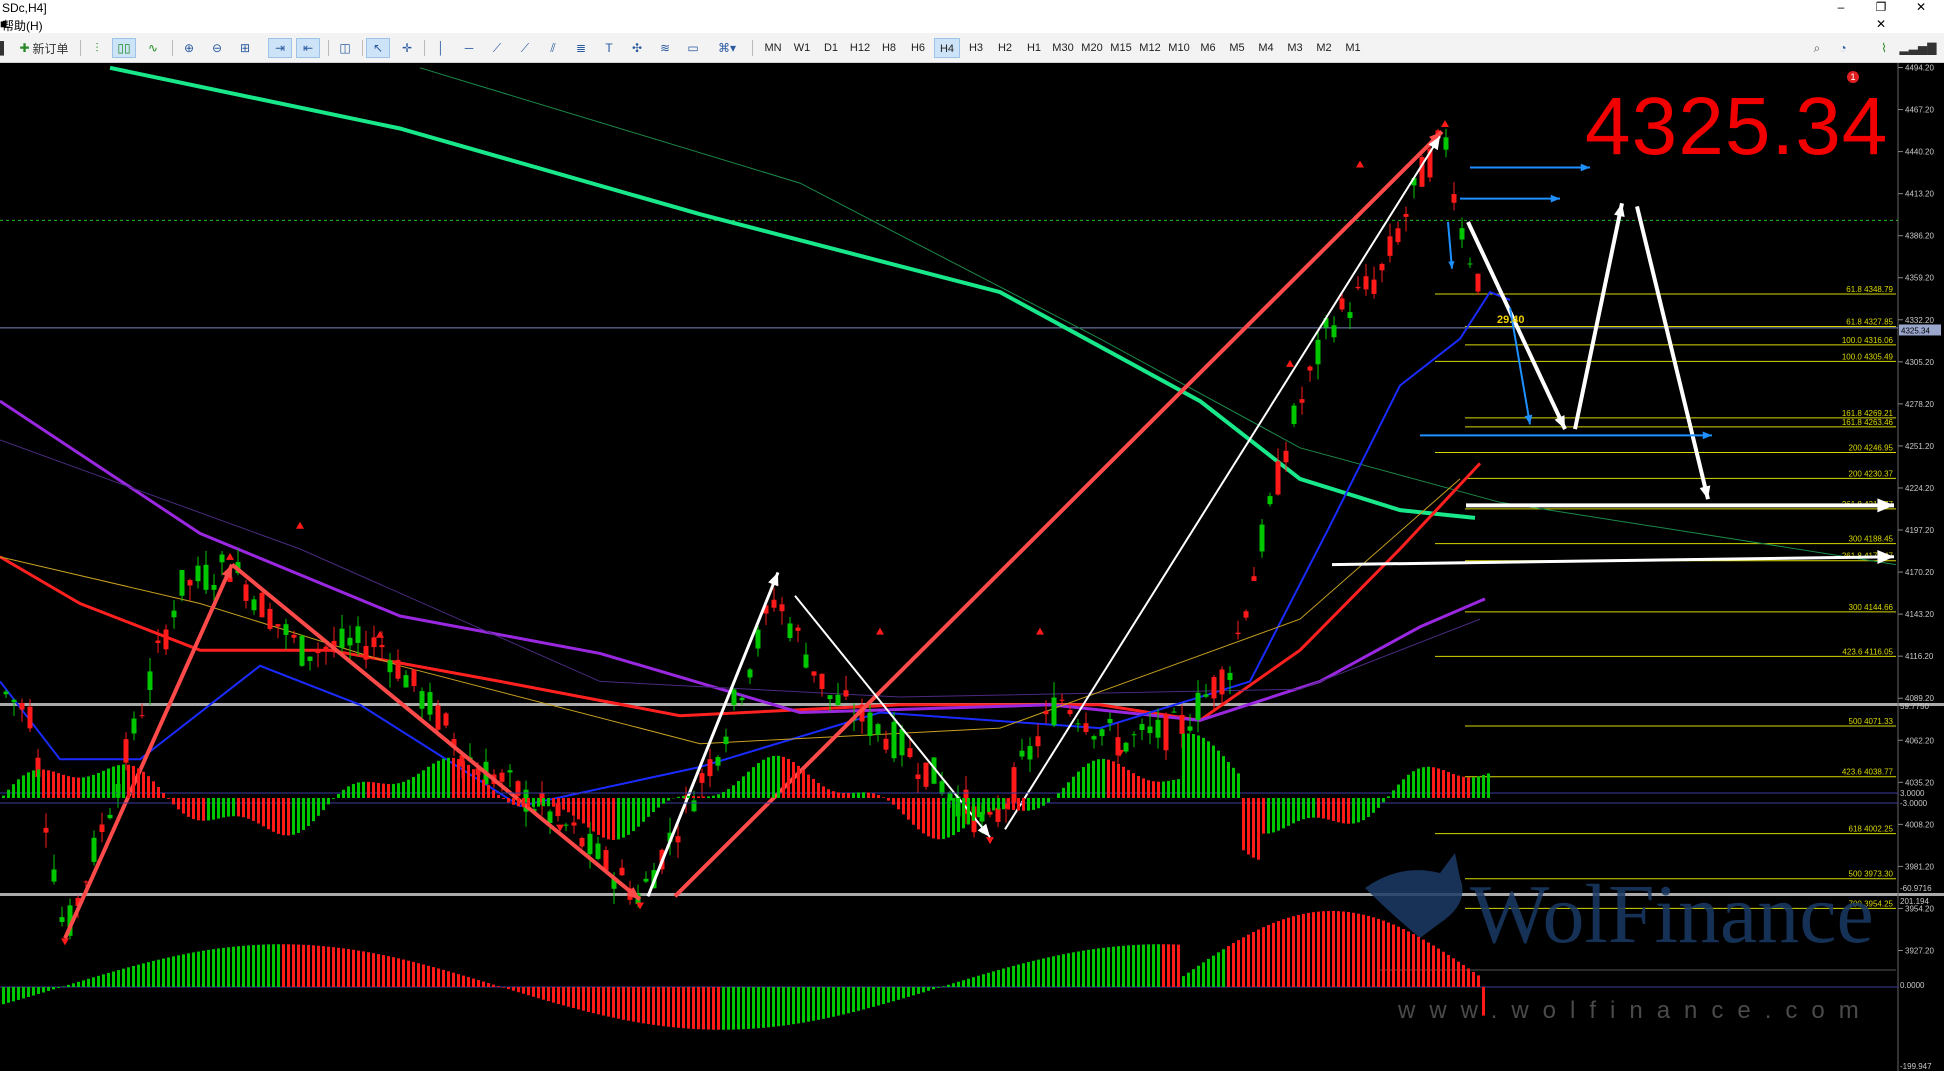 The height and width of the screenshot is (1071, 1944). Describe the element at coordinates (1817, 48) in the screenshot. I see `search-icon: ⌕` at that location.